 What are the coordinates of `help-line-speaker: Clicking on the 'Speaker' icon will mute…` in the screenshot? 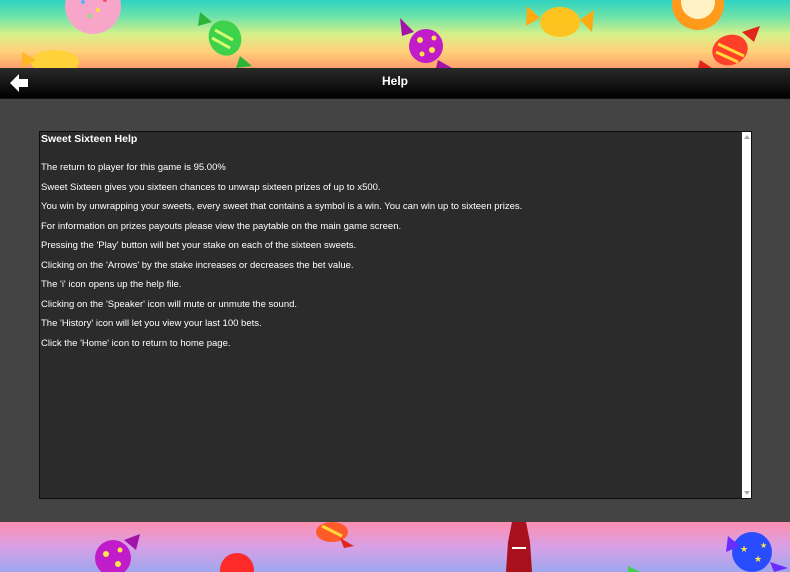 It's located at (169, 304).